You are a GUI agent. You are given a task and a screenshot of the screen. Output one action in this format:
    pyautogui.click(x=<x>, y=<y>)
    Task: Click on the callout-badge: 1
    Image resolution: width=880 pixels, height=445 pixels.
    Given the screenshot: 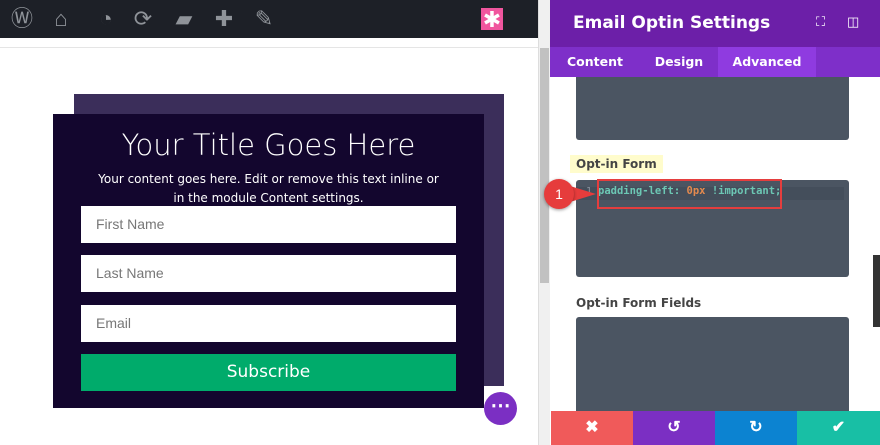 What is the action you would take?
    pyautogui.click(x=559, y=194)
    